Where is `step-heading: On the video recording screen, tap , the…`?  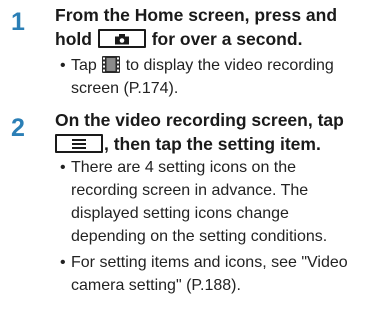
step-heading: On the video recording screen, tap , the… is located at coordinates (215, 132).